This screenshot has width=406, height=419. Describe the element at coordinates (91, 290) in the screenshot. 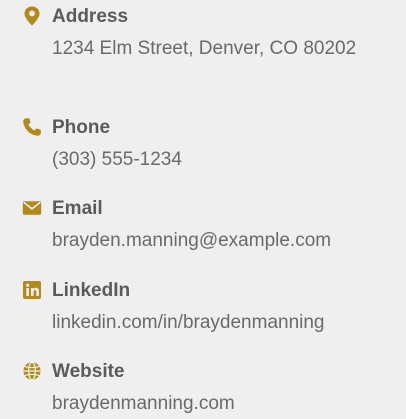

I see `linkedin-label: LinkedIn` at that location.